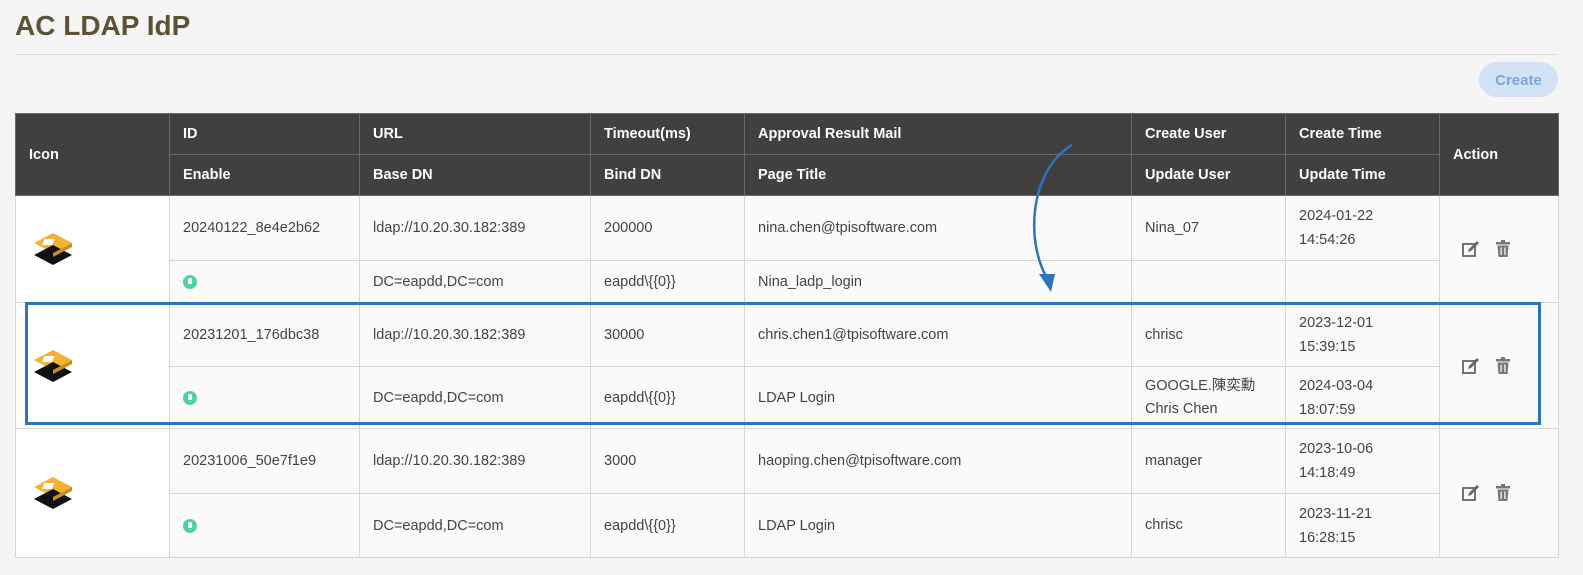 The image size is (1583, 575). What do you see at coordinates (938, 134) in the screenshot?
I see `col-header-approval-mail: Approval Result Mail` at bounding box center [938, 134].